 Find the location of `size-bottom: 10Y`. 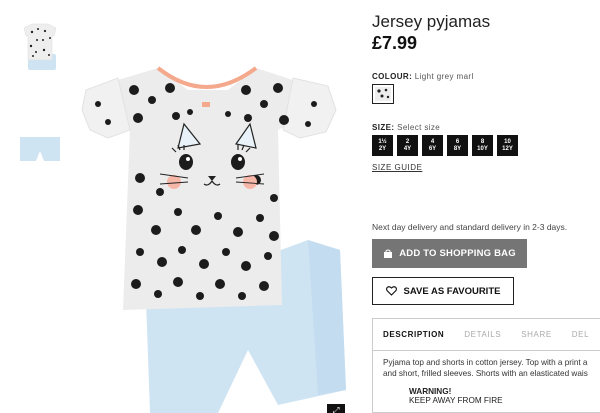

size-bottom: 10Y is located at coordinates (482, 148).